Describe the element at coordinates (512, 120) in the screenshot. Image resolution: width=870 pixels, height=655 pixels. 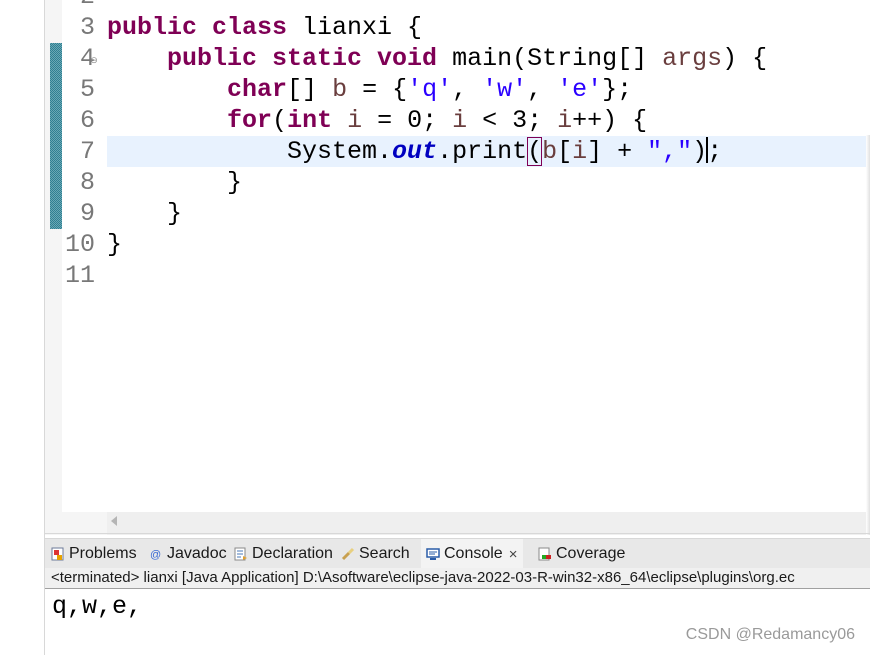
I see `token: < 3;` at that location.